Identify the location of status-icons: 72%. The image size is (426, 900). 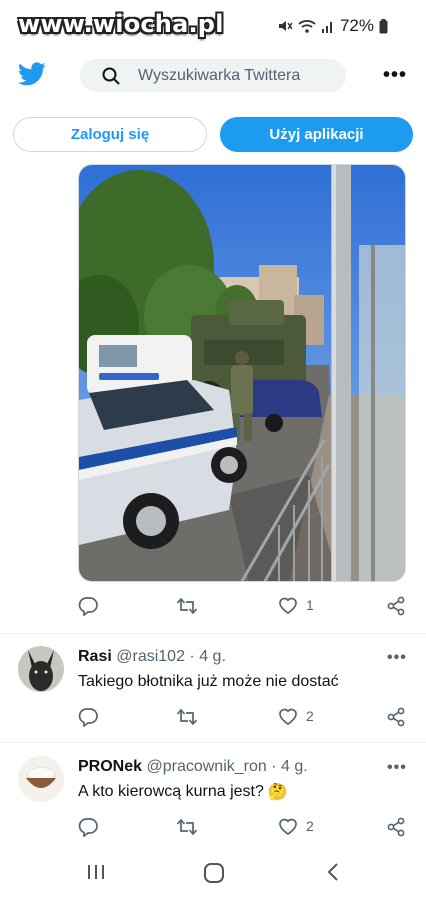
(332, 26).